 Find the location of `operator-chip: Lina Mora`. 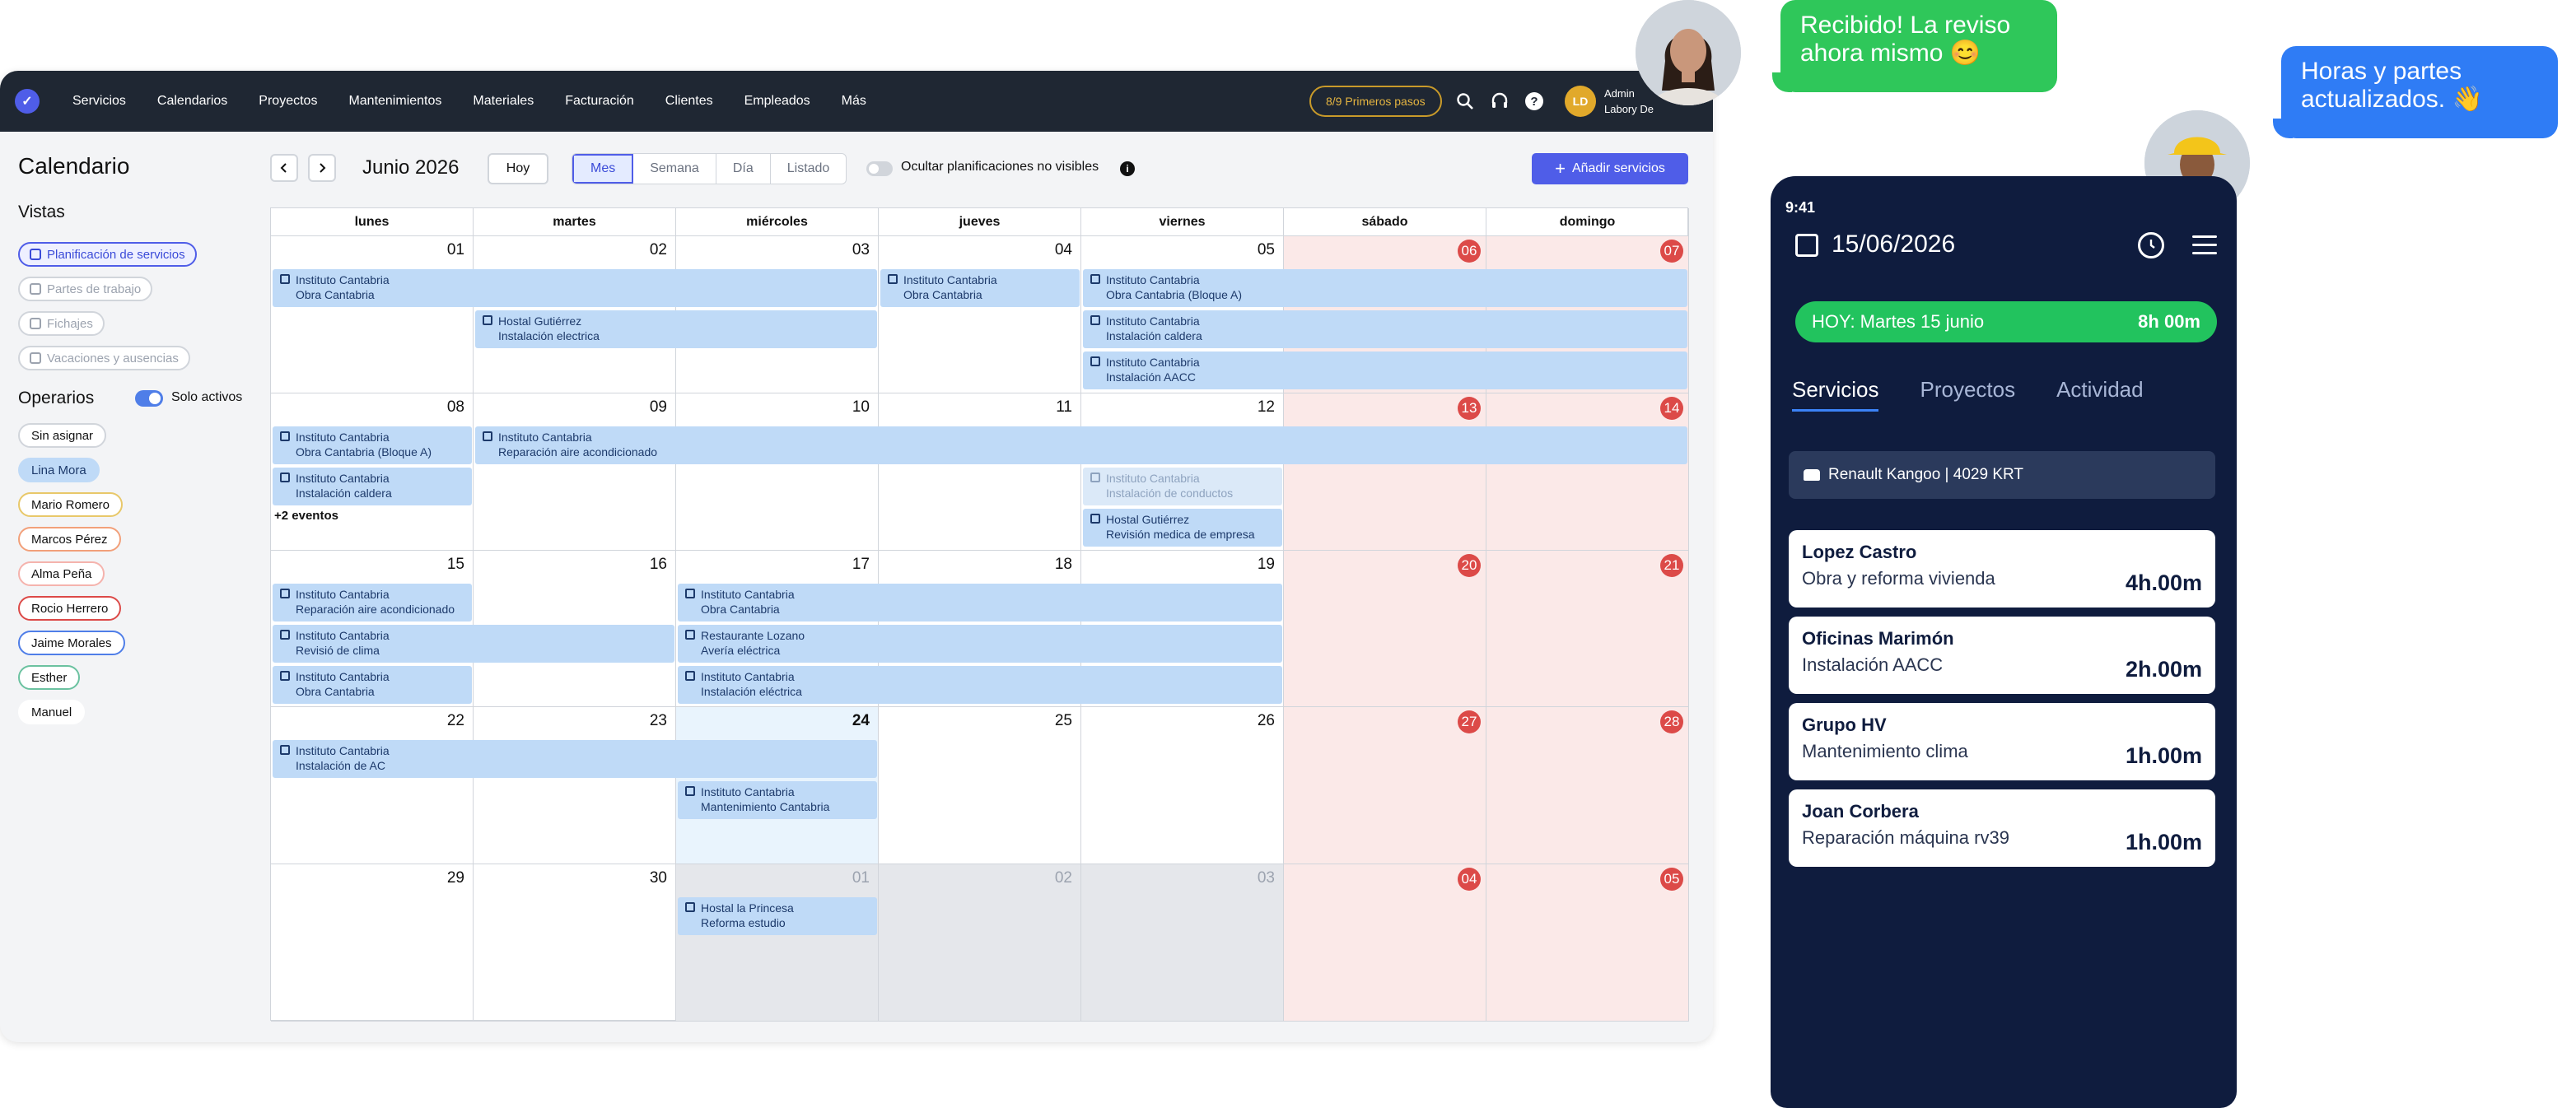

operator-chip: Lina Mora is located at coordinates (59, 470).